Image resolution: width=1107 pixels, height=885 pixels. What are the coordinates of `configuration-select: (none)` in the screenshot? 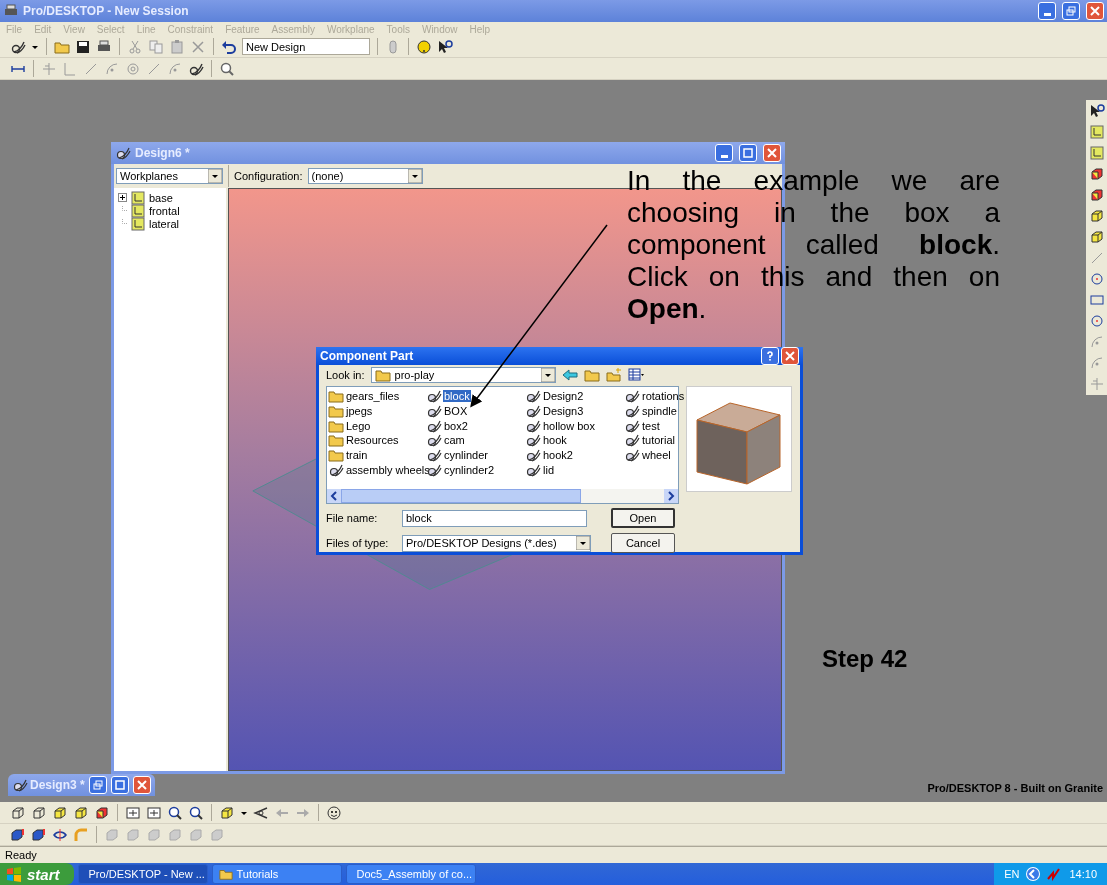 It's located at (365, 176).